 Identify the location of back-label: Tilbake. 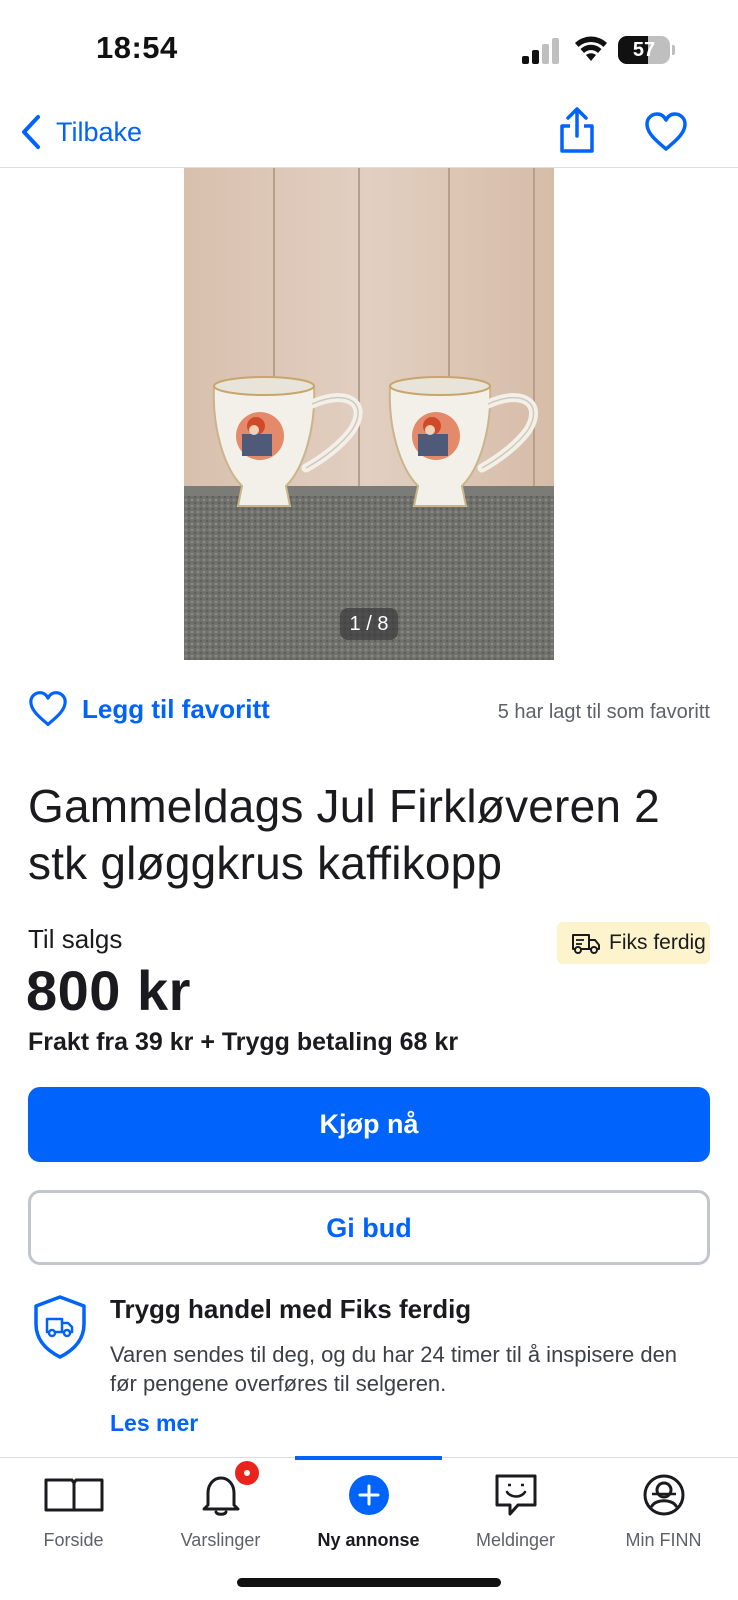
(99, 131).